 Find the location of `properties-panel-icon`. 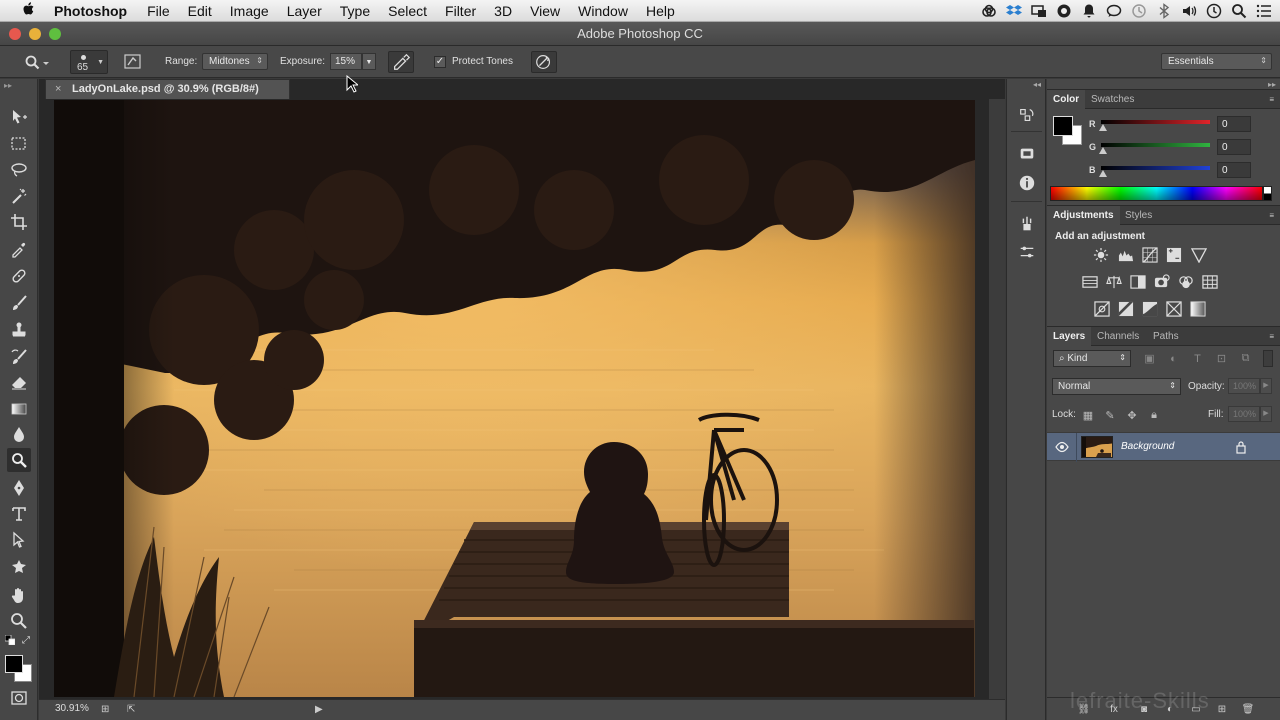

properties-panel-icon is located at coordinates (1027, 154).